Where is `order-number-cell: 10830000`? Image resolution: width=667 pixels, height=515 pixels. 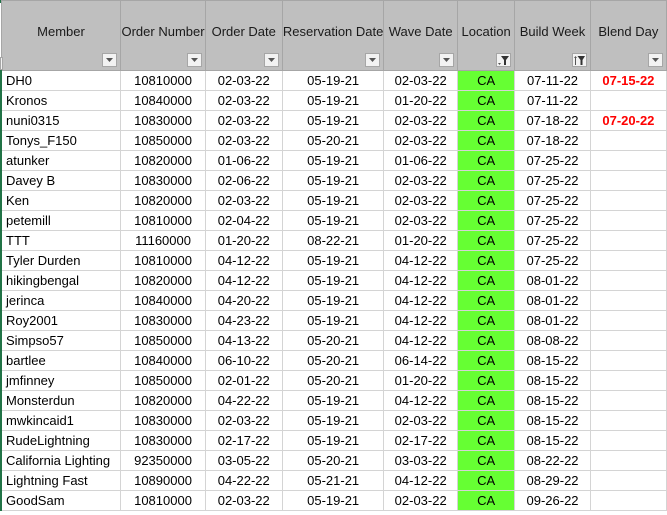
order-number-cell: 10830000 is located at coordinates (163, 420).